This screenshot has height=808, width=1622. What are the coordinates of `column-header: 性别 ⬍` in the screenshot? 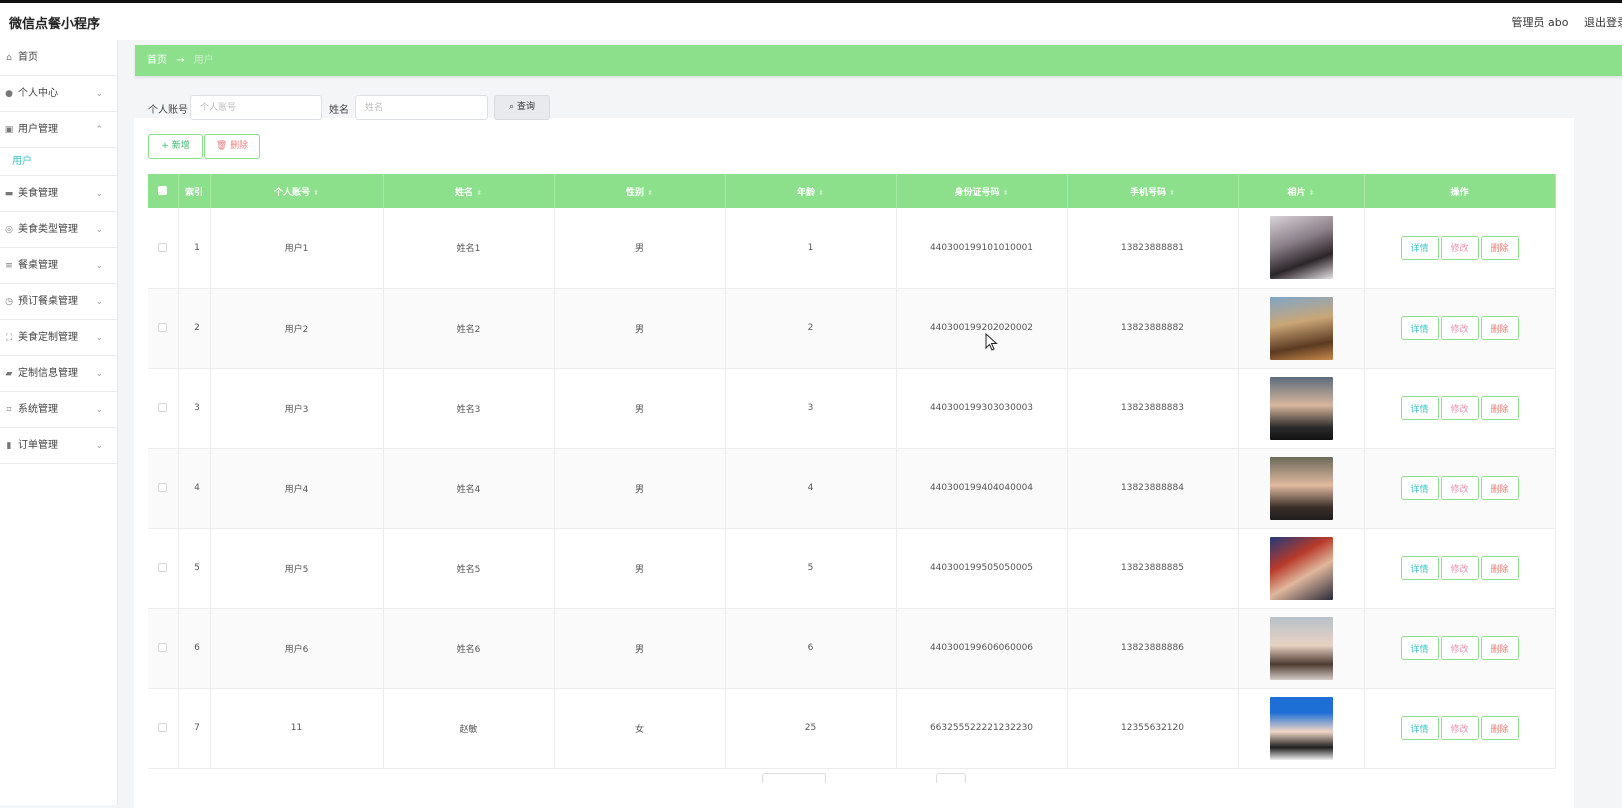 It's located at (640, 191).